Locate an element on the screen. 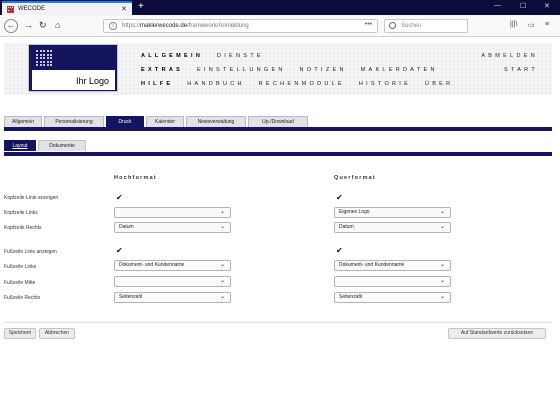 Image resolution: width=560 pixels, height=404 pixels. subtab-dokumente: Dokumente is located at coordinates (62, 145).